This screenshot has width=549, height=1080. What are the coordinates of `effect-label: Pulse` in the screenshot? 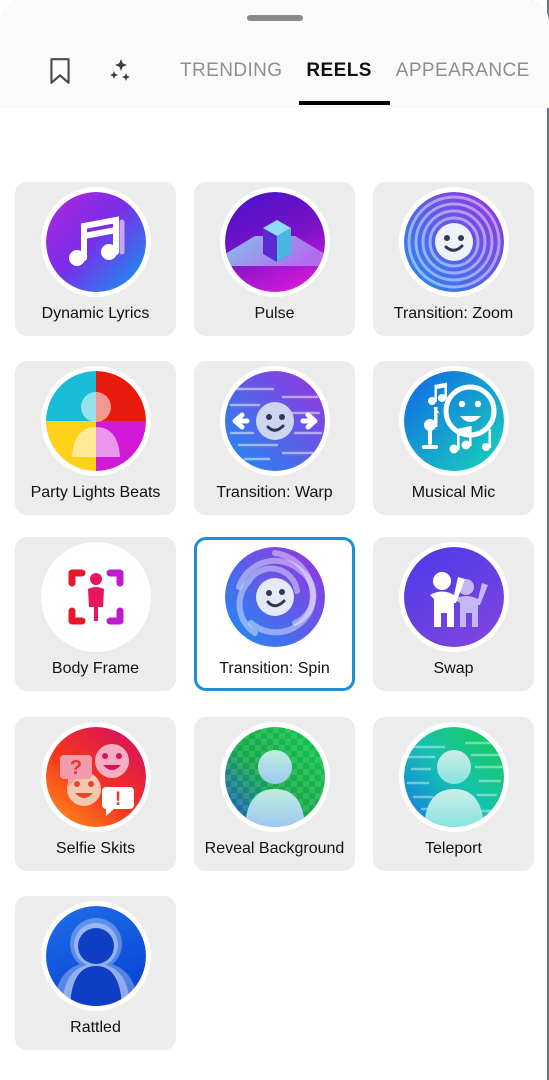 It's located at (274, 313).